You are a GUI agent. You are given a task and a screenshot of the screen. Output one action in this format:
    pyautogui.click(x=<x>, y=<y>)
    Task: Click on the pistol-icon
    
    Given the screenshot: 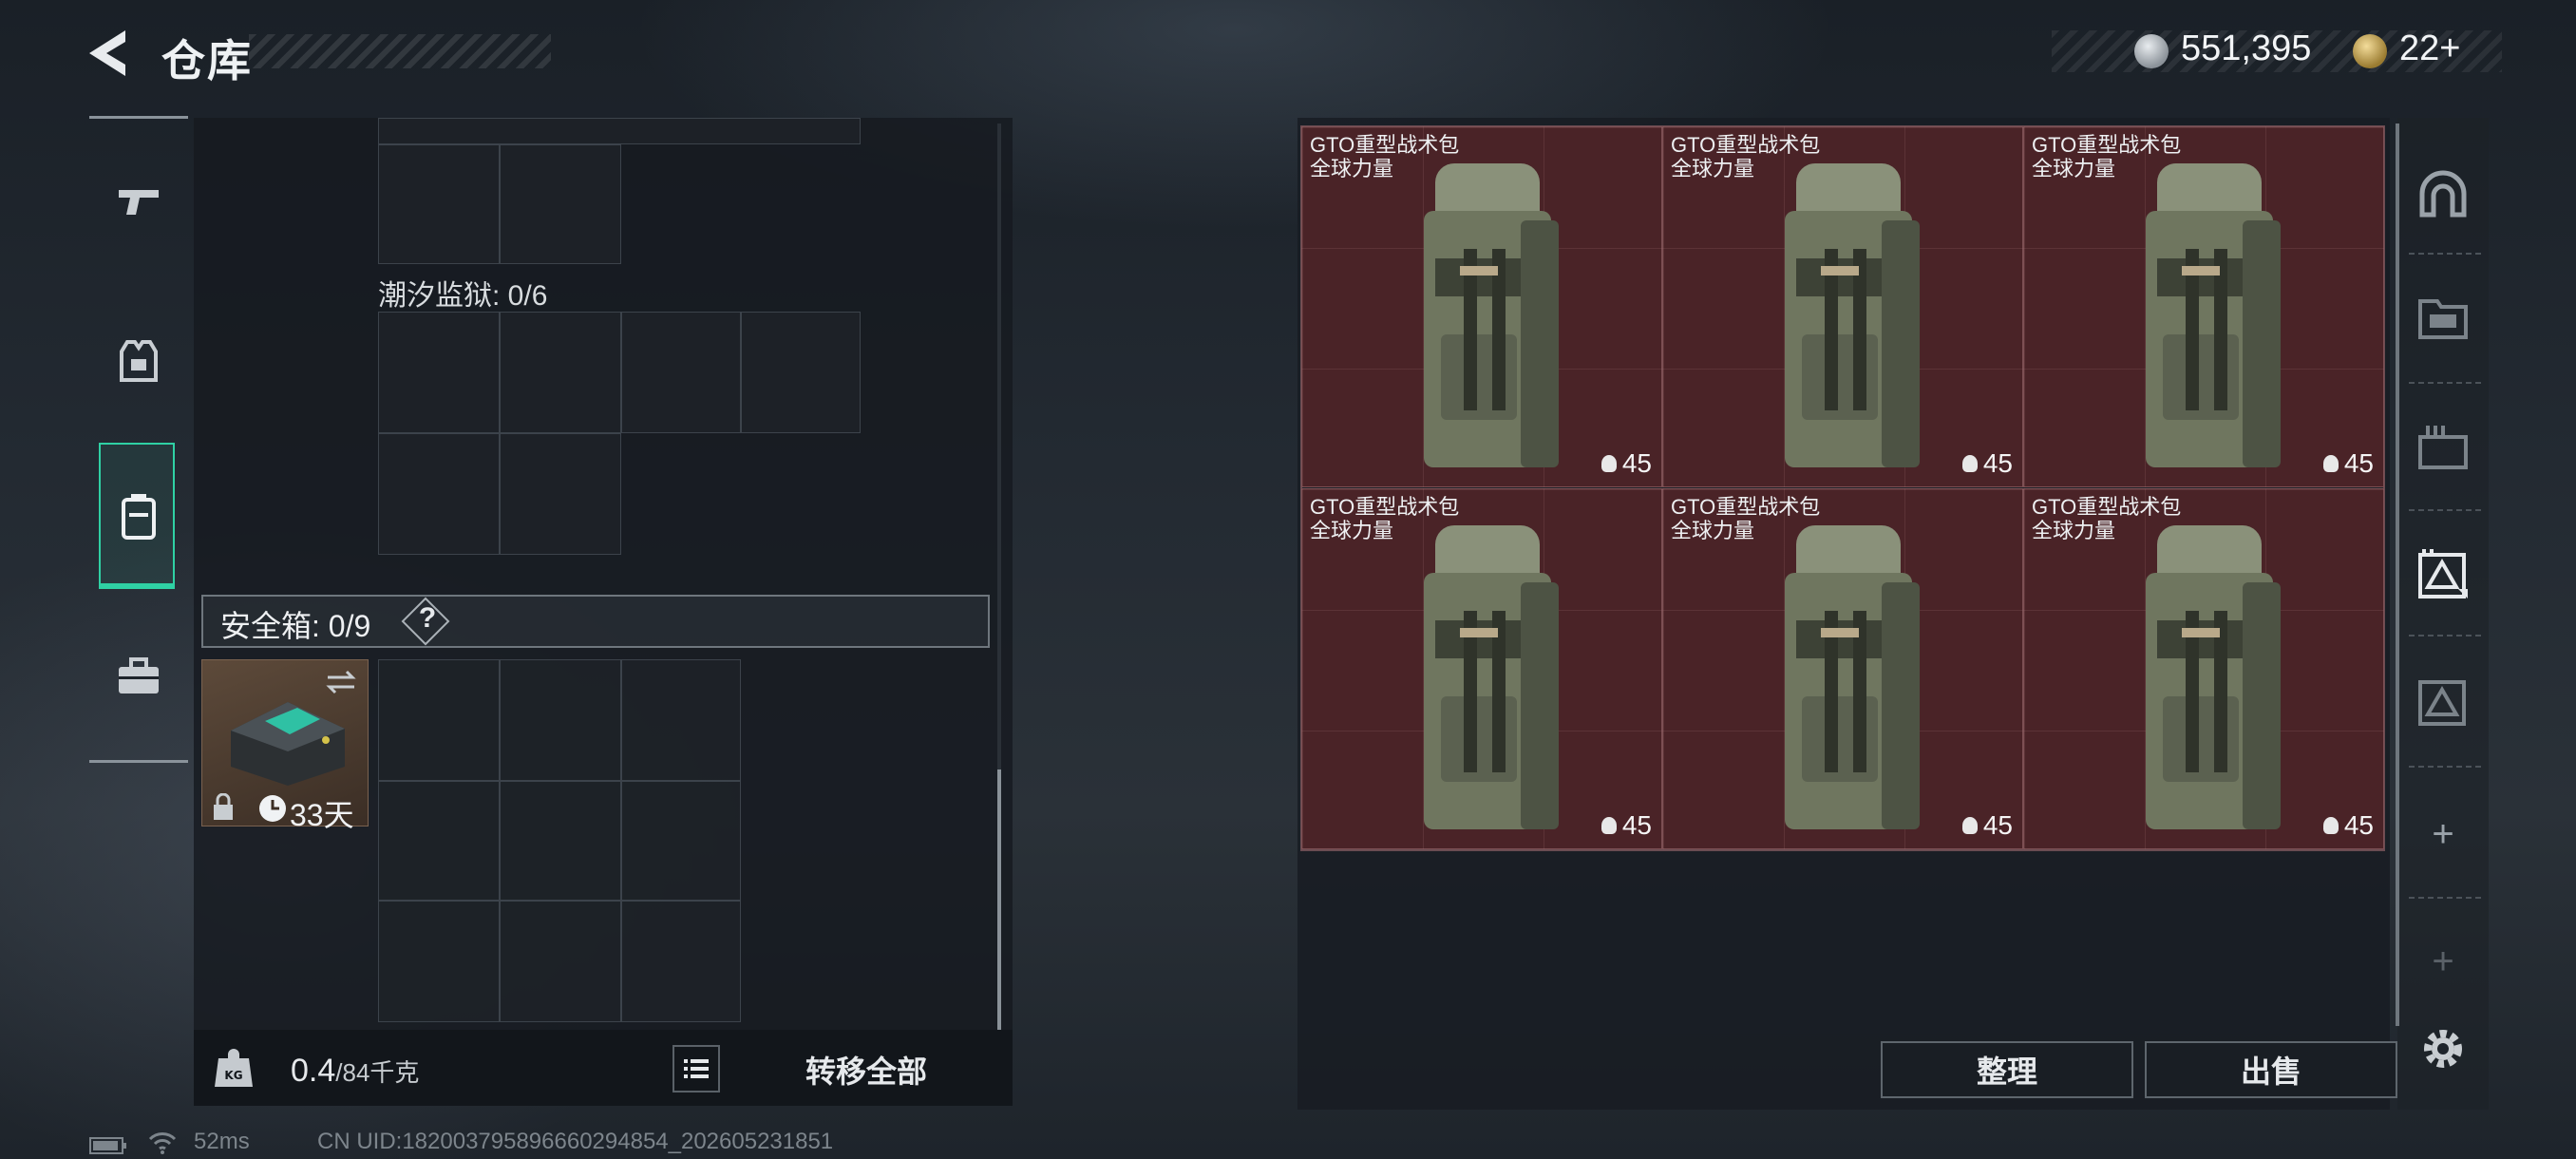 What is the action you would take?
    pyautogui.click(x=138, y=201)
    